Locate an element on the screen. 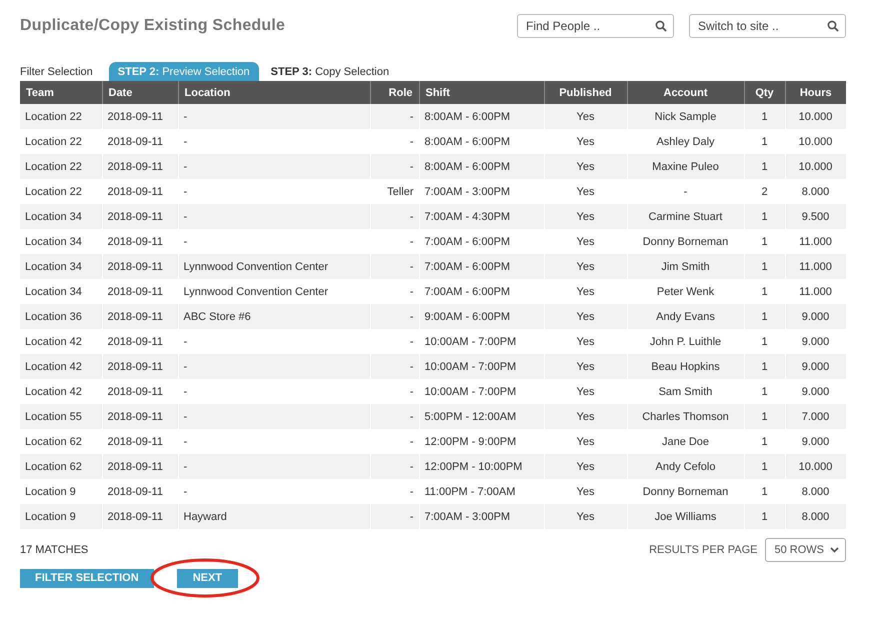 This screenshot has width=875, height=640. table-cell: Lynnwood Convention Center is located at coordinates (274, 266).